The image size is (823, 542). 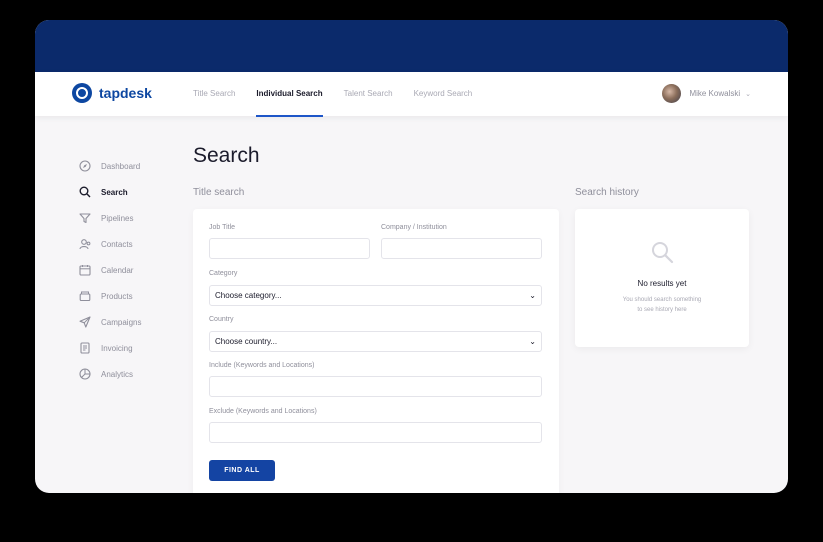 I want to click on invoice-icon, so click(x=84, y=348).